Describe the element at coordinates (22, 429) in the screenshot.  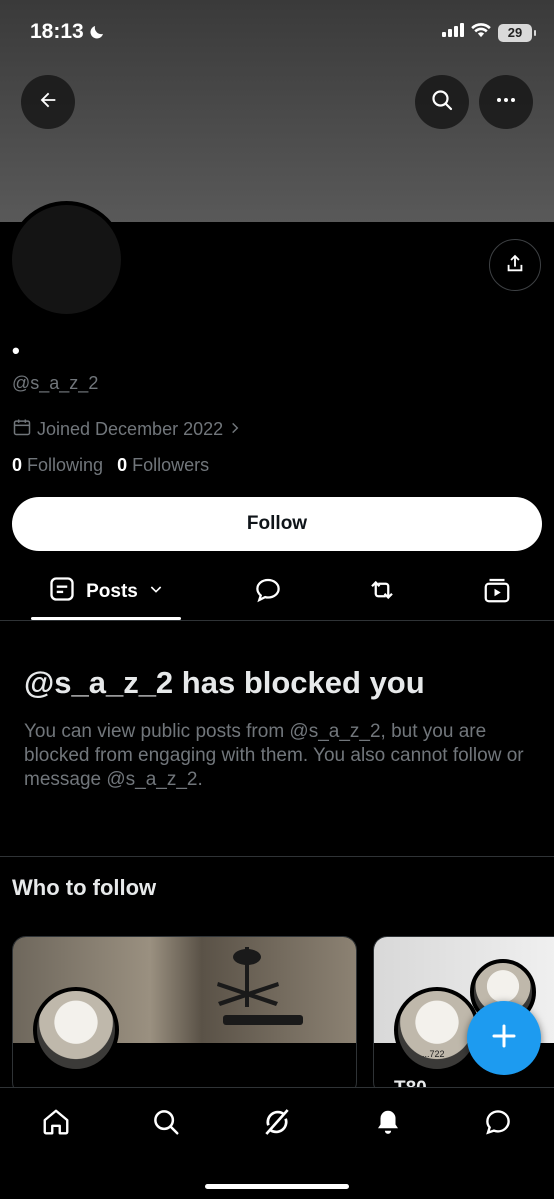
I see `calendar-icon` at that location.